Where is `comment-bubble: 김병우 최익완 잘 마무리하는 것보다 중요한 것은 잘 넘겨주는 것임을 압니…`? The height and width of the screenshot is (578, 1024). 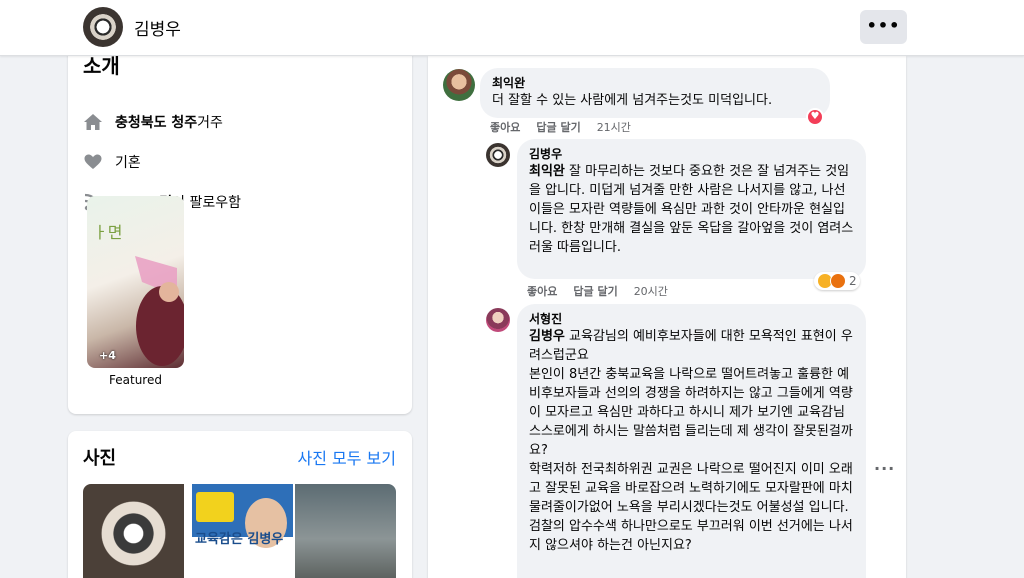
comment-bubble: 김병우 최익완 잘 마무리하는 것보다 중요한 것은 잘 넘겨주는 것임을 압니… is located at coordinates (691, 209).